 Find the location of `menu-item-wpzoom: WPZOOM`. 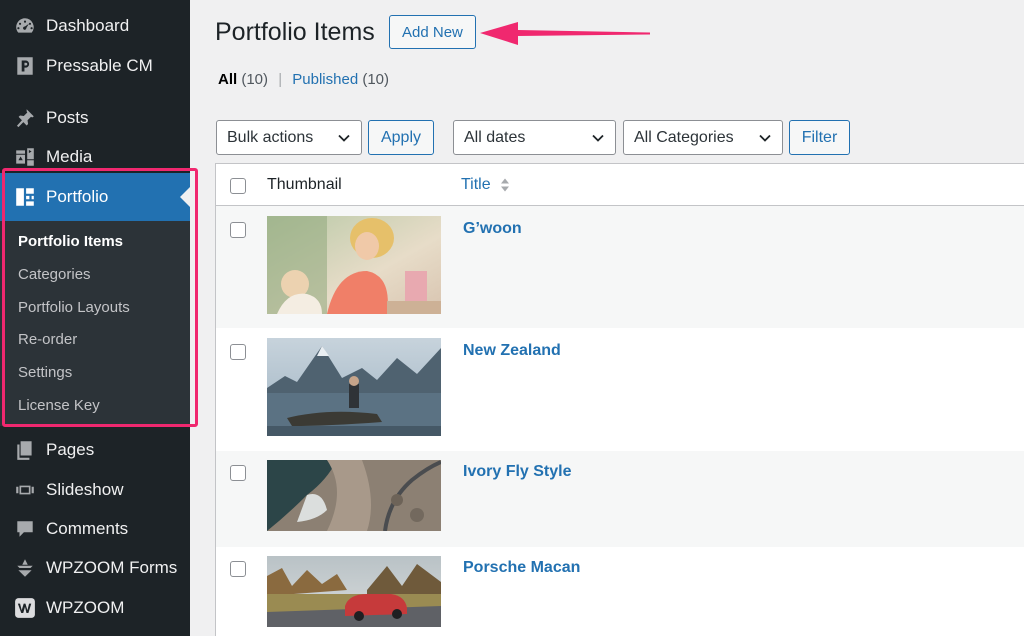

menu-item-wpzoom: WPZOOM is located at coordinates (95, 608).